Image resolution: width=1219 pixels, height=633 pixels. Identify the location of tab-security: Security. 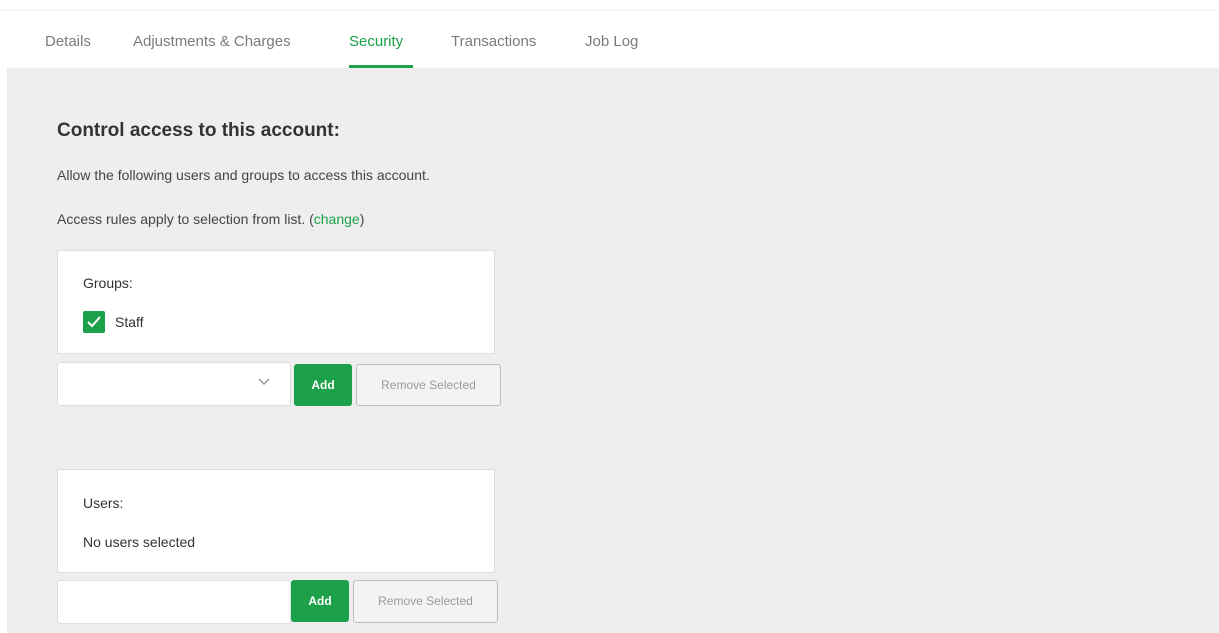
(376, 41).